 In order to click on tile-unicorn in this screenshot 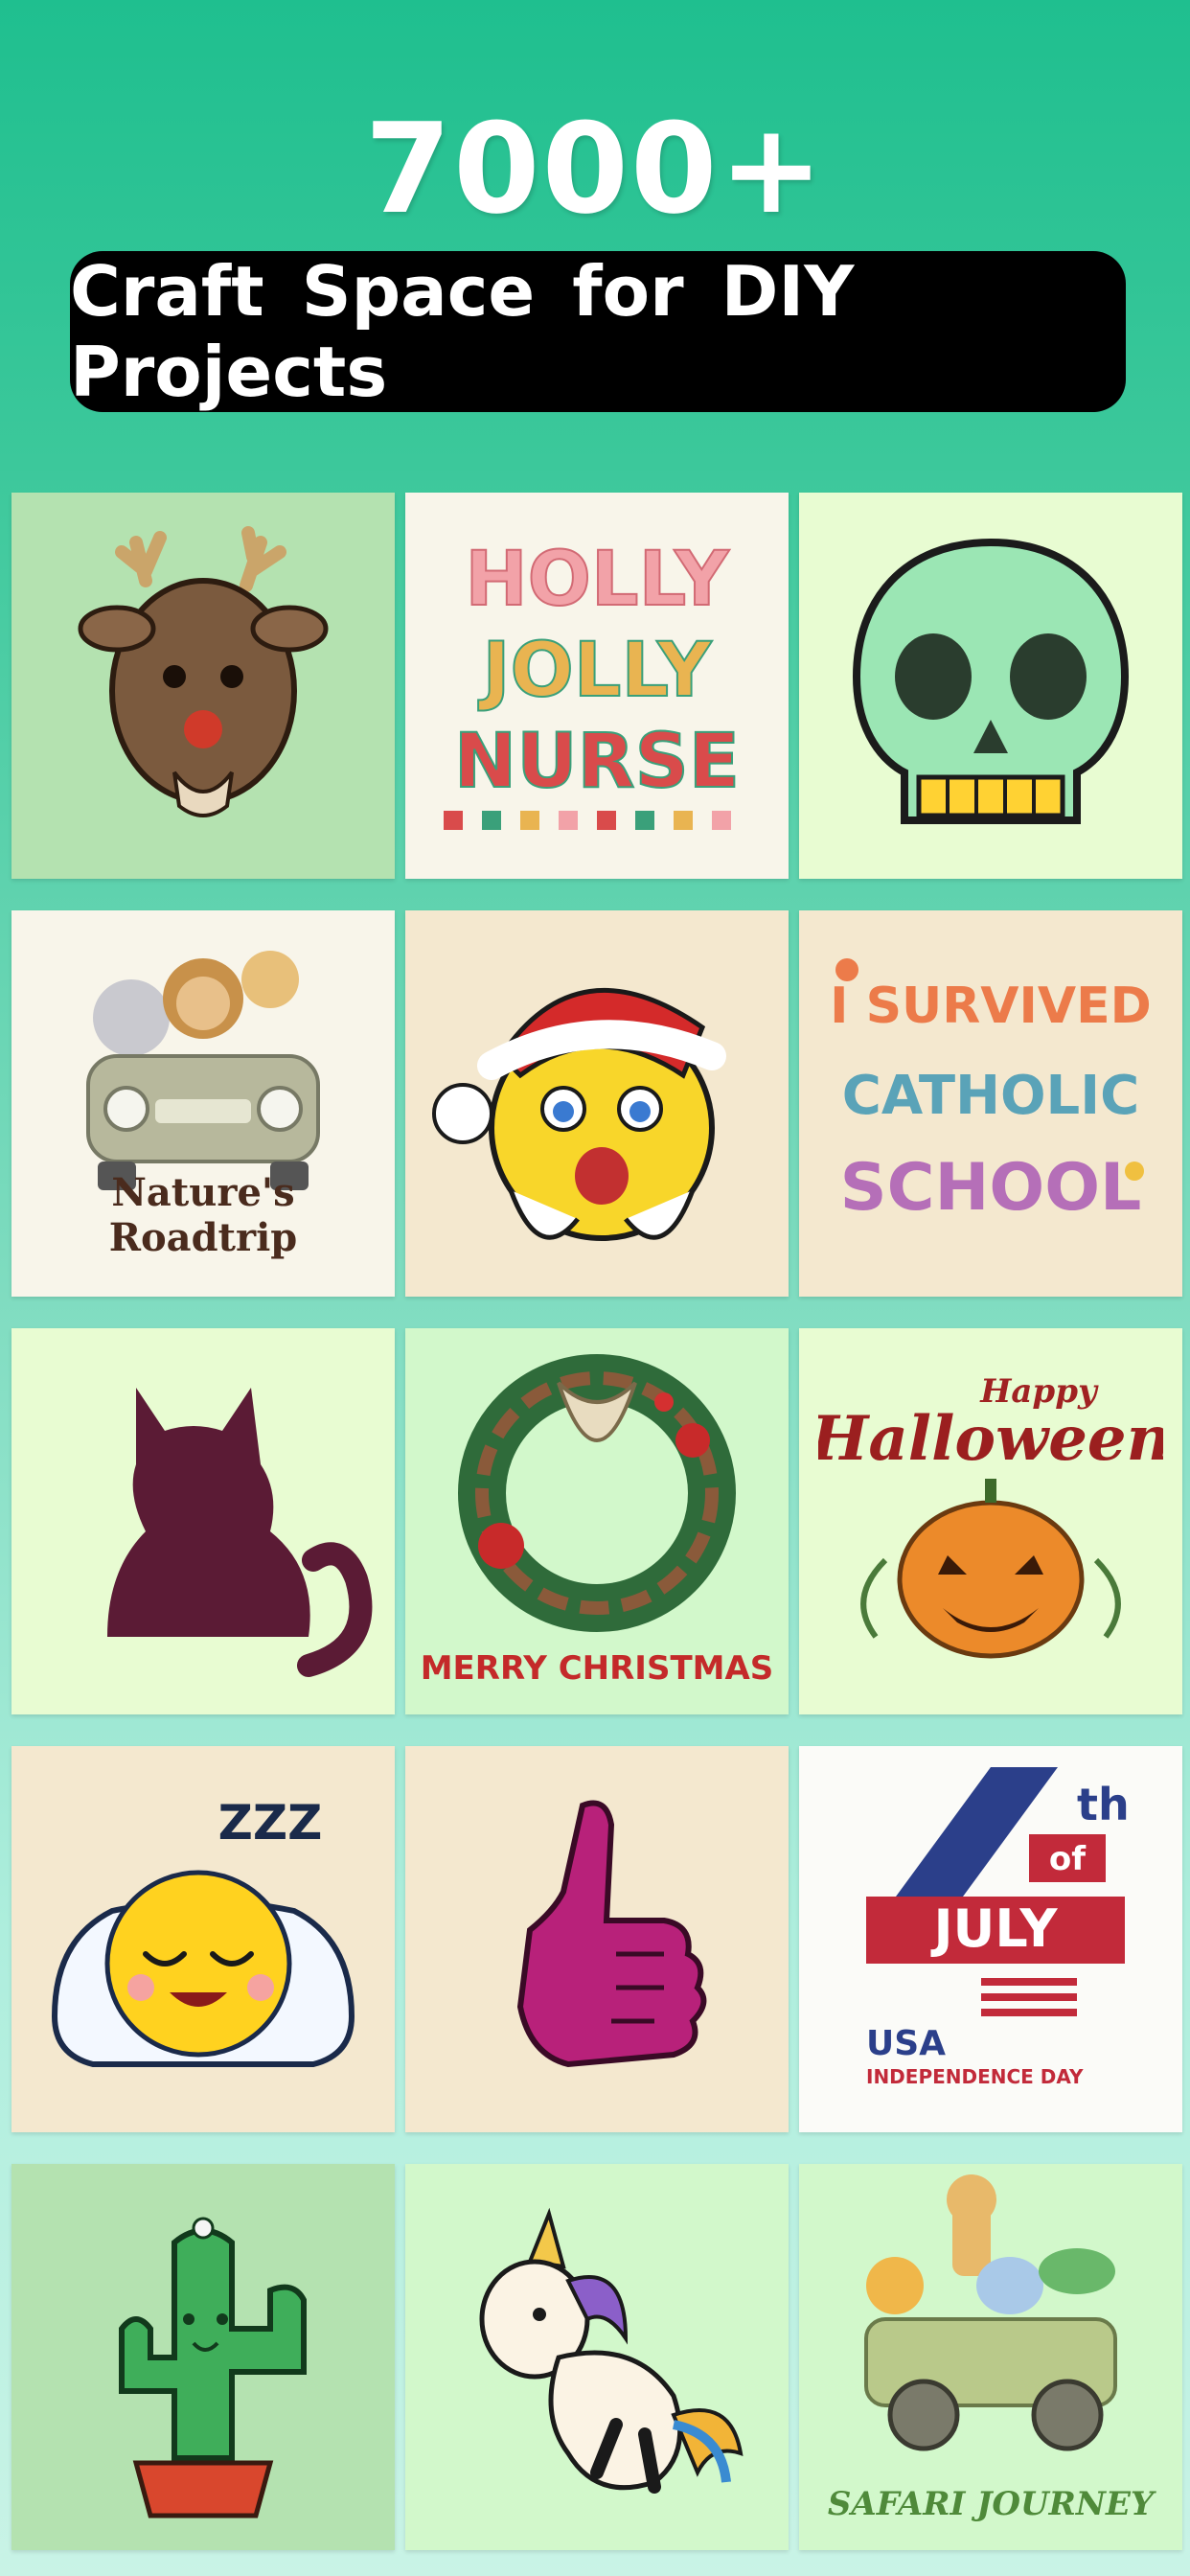, I will do `click(597, 2357)`.